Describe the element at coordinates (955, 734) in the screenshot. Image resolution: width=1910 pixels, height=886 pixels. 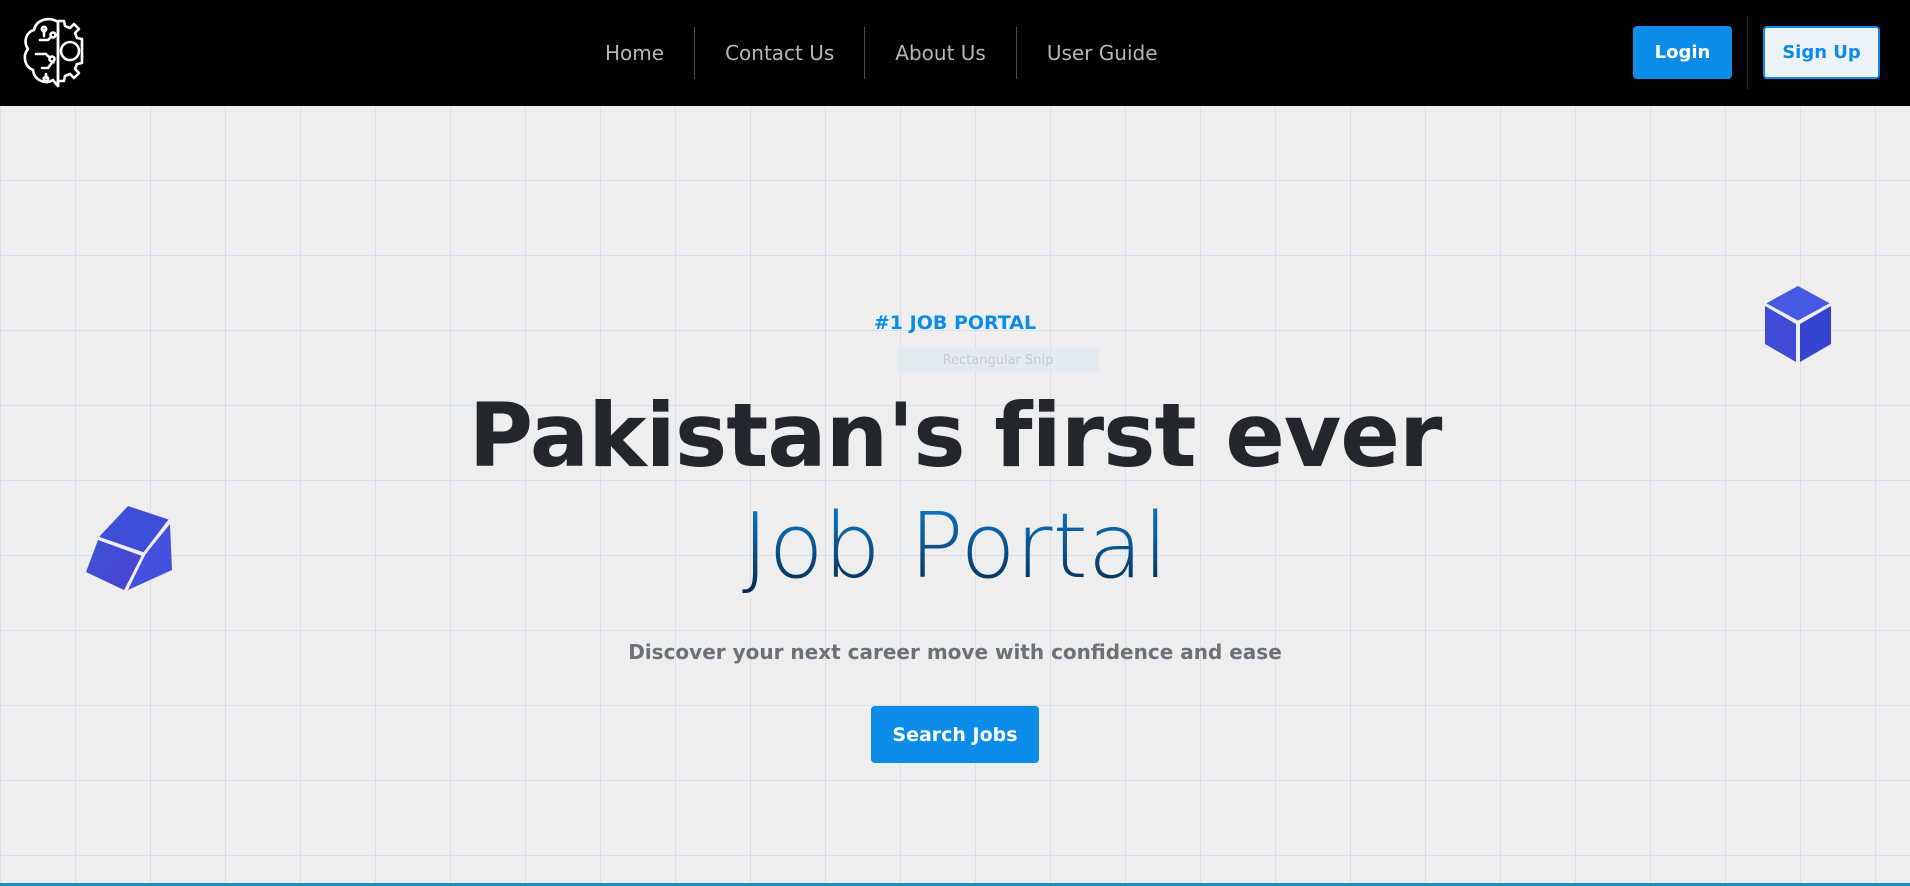
I see `search-jobs-button: Search Jobs` at that location.